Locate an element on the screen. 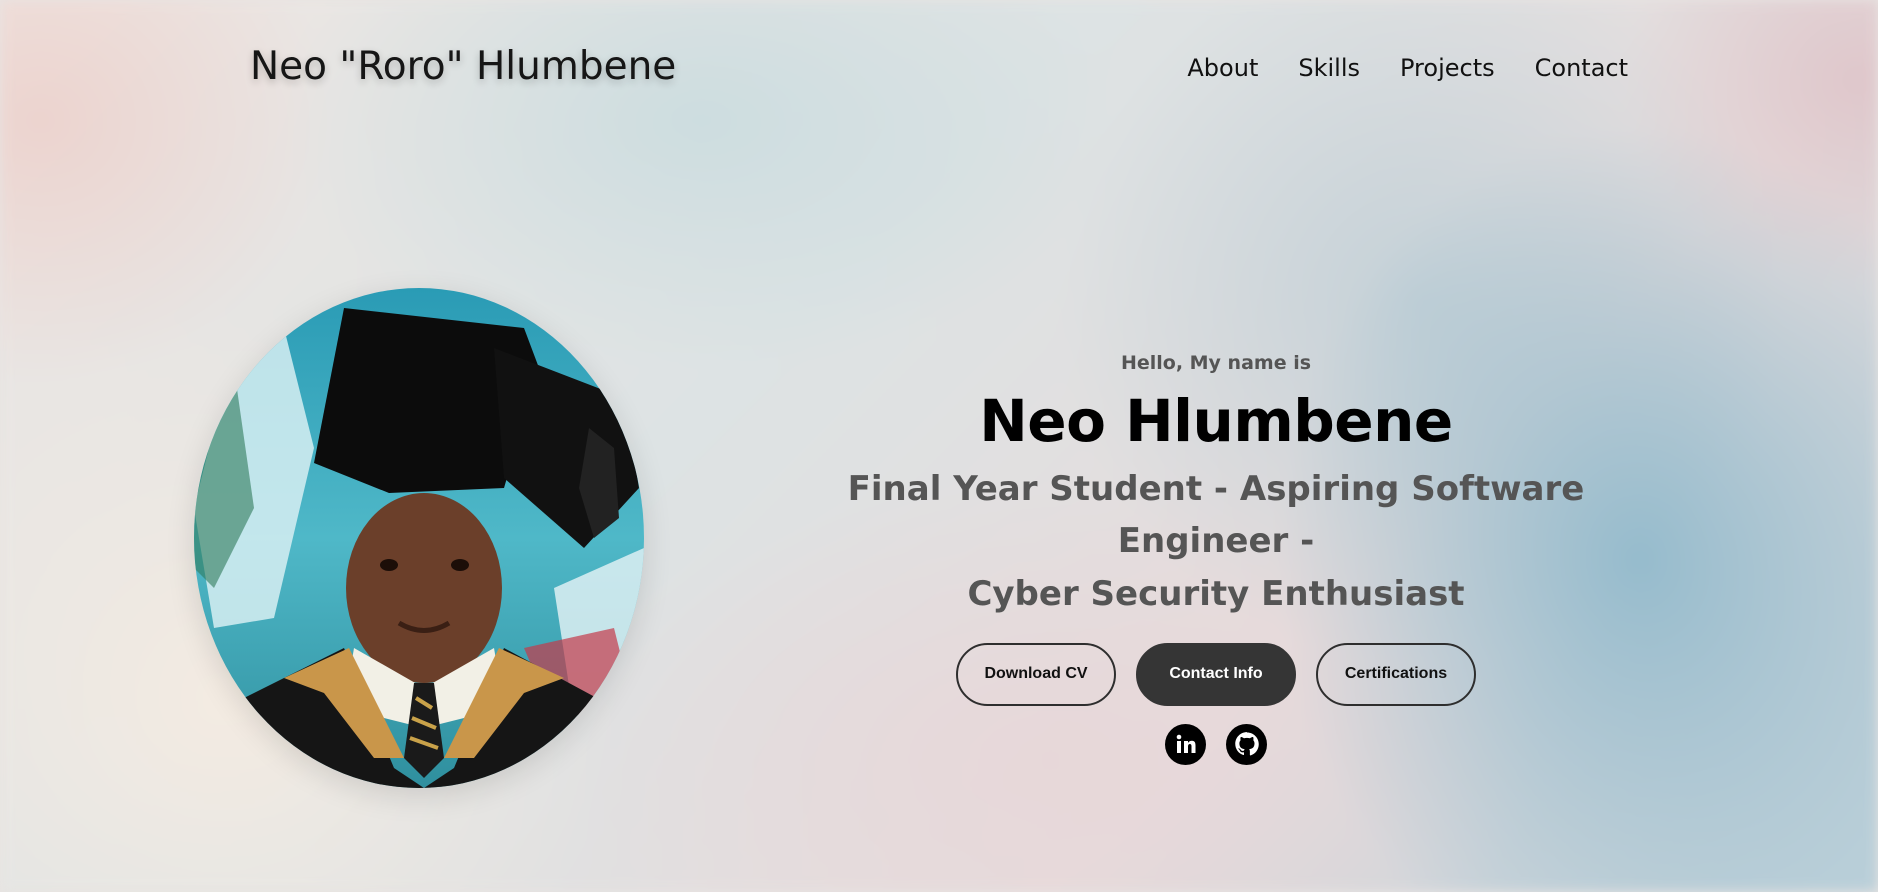 The height and width of the screenshot is (892, 1878). linkedin-glyph is located at coordinates (1185, 744).